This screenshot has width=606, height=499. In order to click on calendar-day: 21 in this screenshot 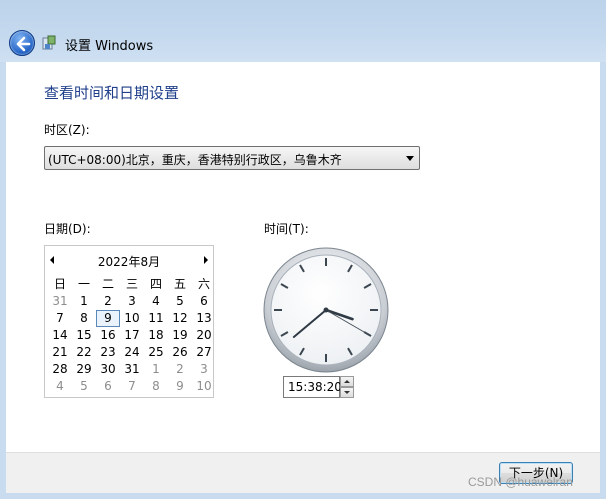, I will do `click(60, 352)`.